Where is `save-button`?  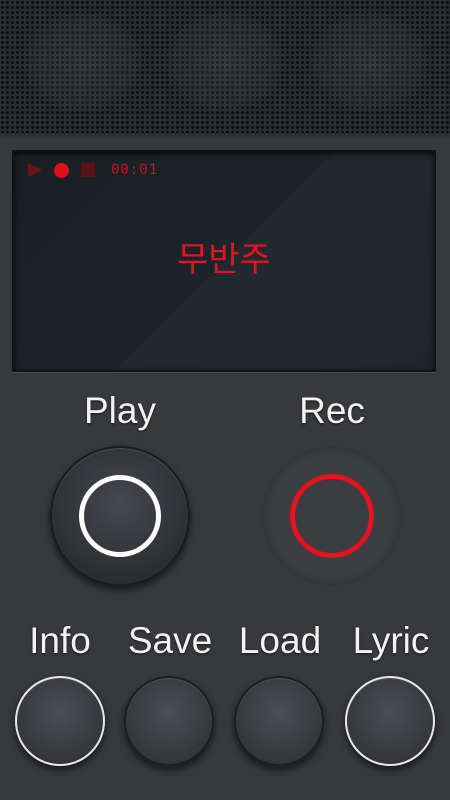
save-button is located at coordinates (169, 721).